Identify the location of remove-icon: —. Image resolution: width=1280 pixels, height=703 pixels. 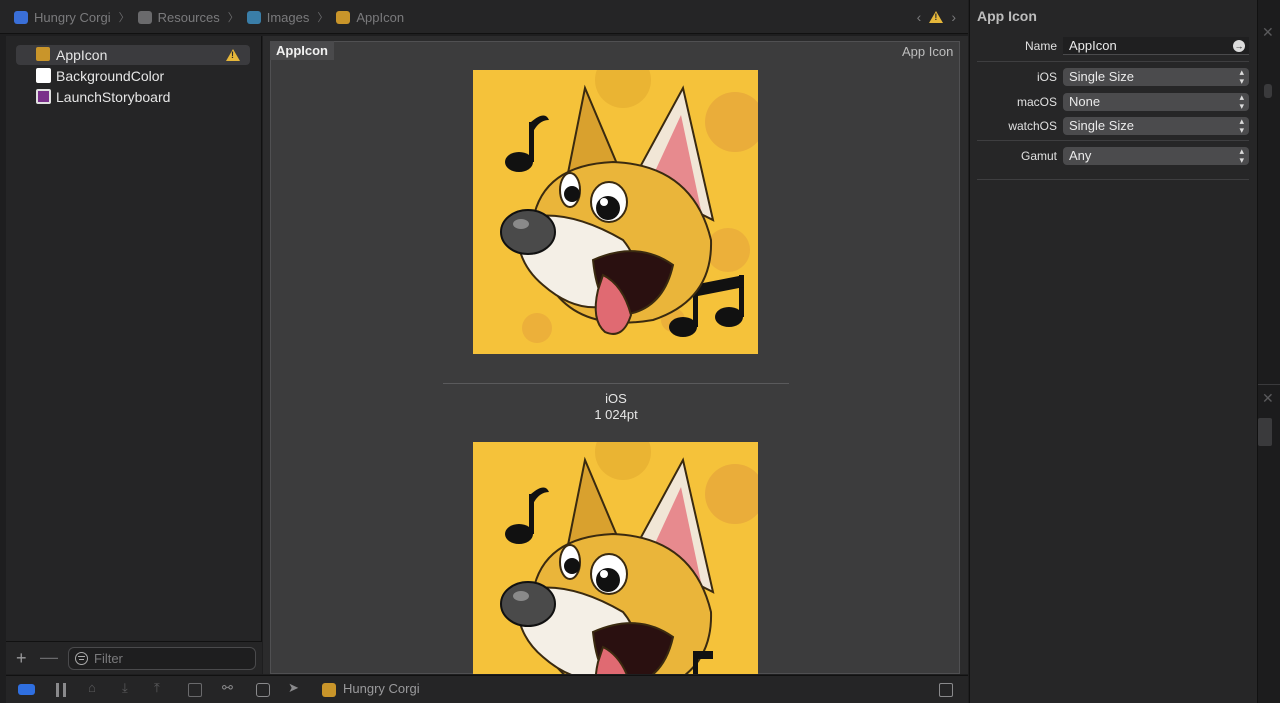
(49, 657).